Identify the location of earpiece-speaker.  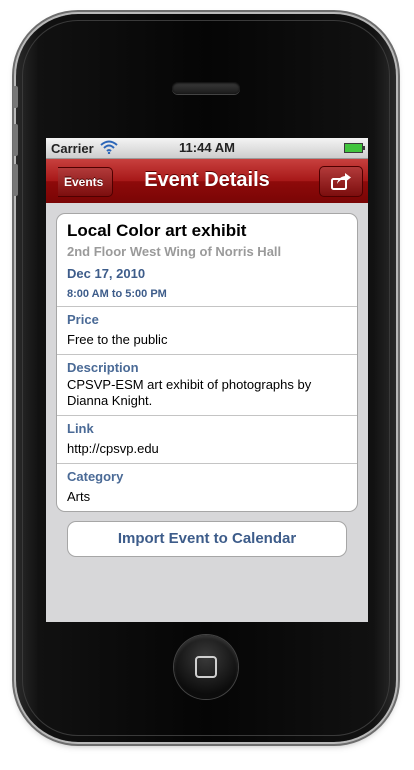
(206, 88).